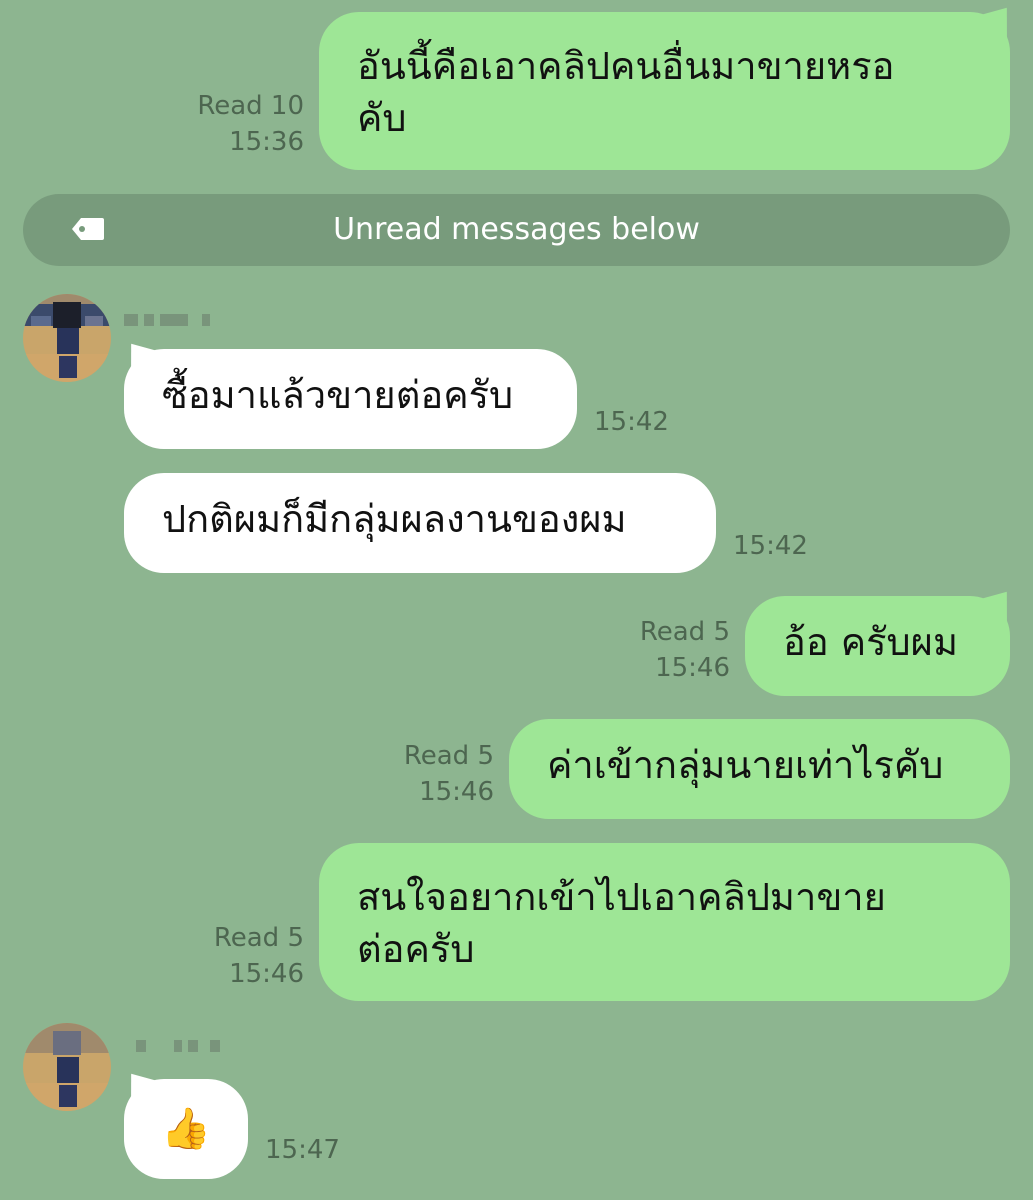  Describe the element at coordinates (338, 395) in the screenshot. I see `message-text: ซื้อมาแล้วขายต่อครับ` at that location.